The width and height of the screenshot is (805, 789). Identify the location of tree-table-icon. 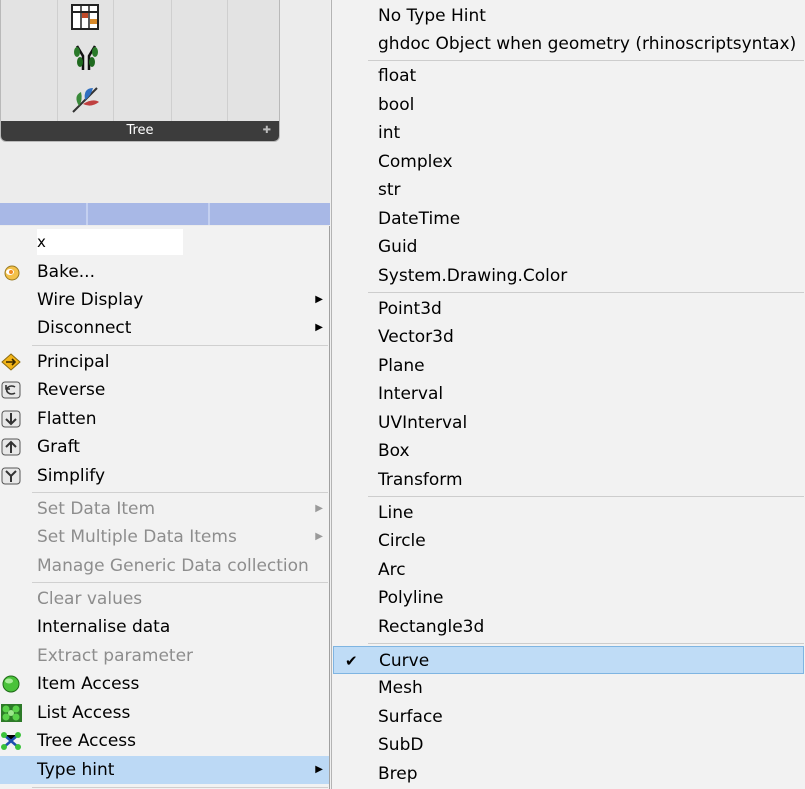
(86, 17).